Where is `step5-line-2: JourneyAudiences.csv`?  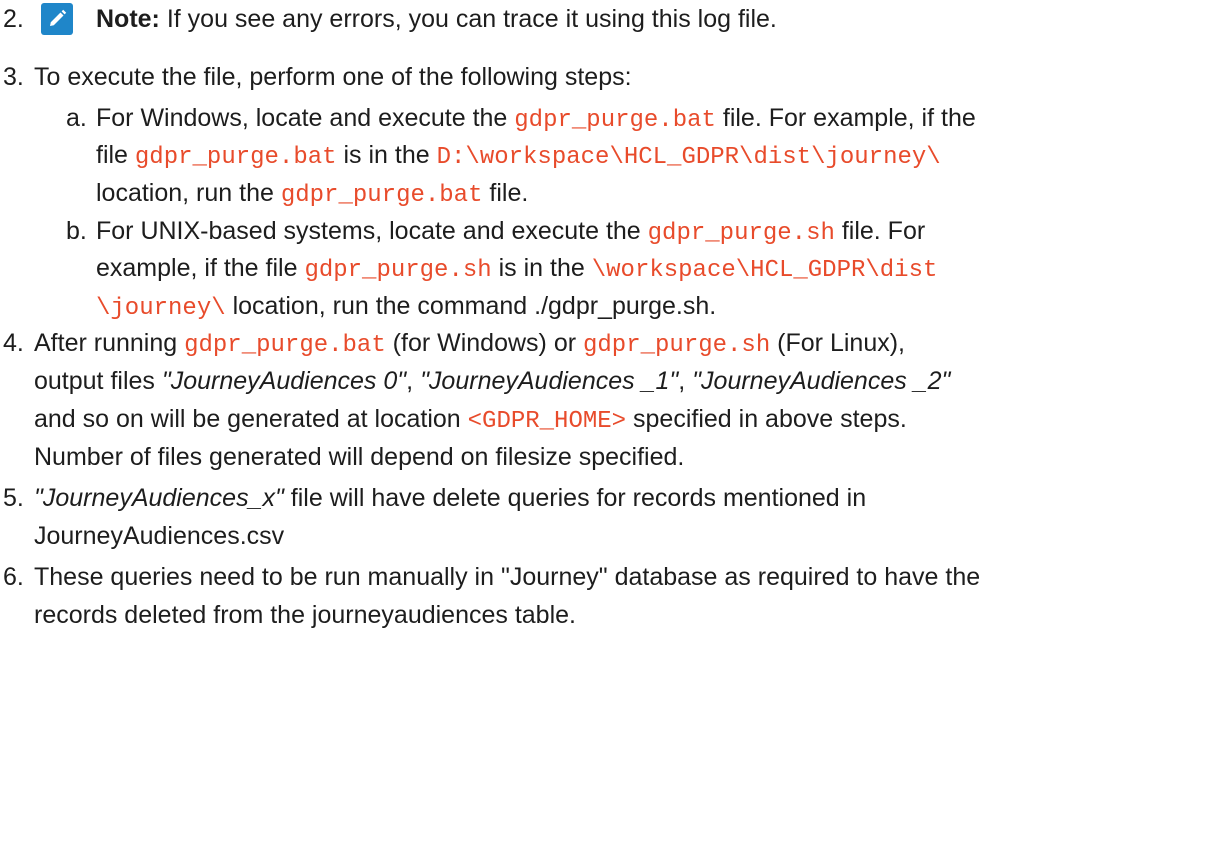
step5-line-2: JourneyAudiences.csv is located at coordinates (159, 536).